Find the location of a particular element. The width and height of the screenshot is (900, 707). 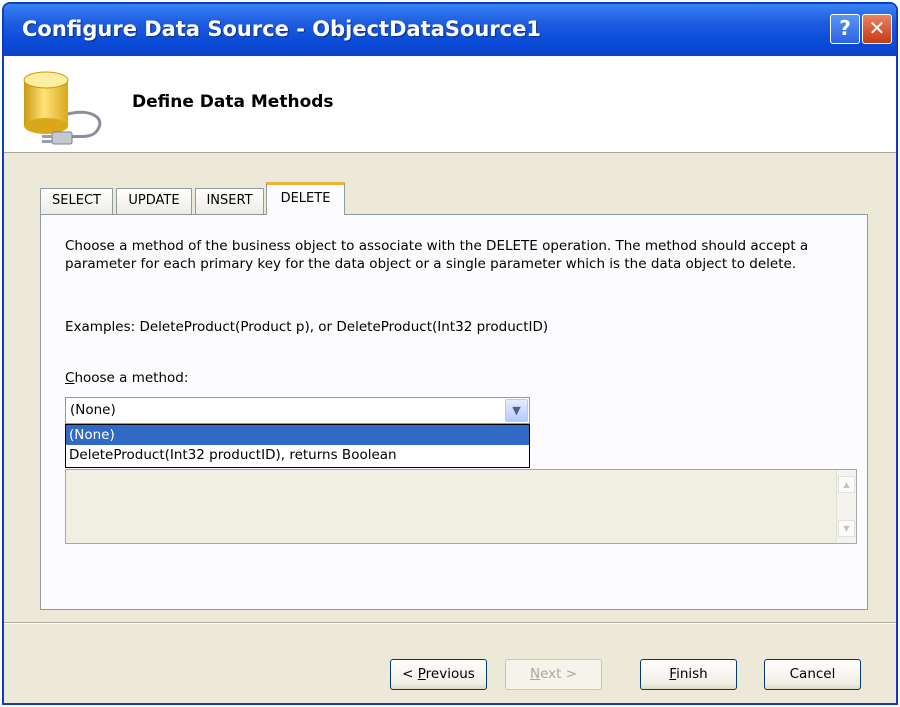

next-mnemonic: N is located at coordinates (535, 674).